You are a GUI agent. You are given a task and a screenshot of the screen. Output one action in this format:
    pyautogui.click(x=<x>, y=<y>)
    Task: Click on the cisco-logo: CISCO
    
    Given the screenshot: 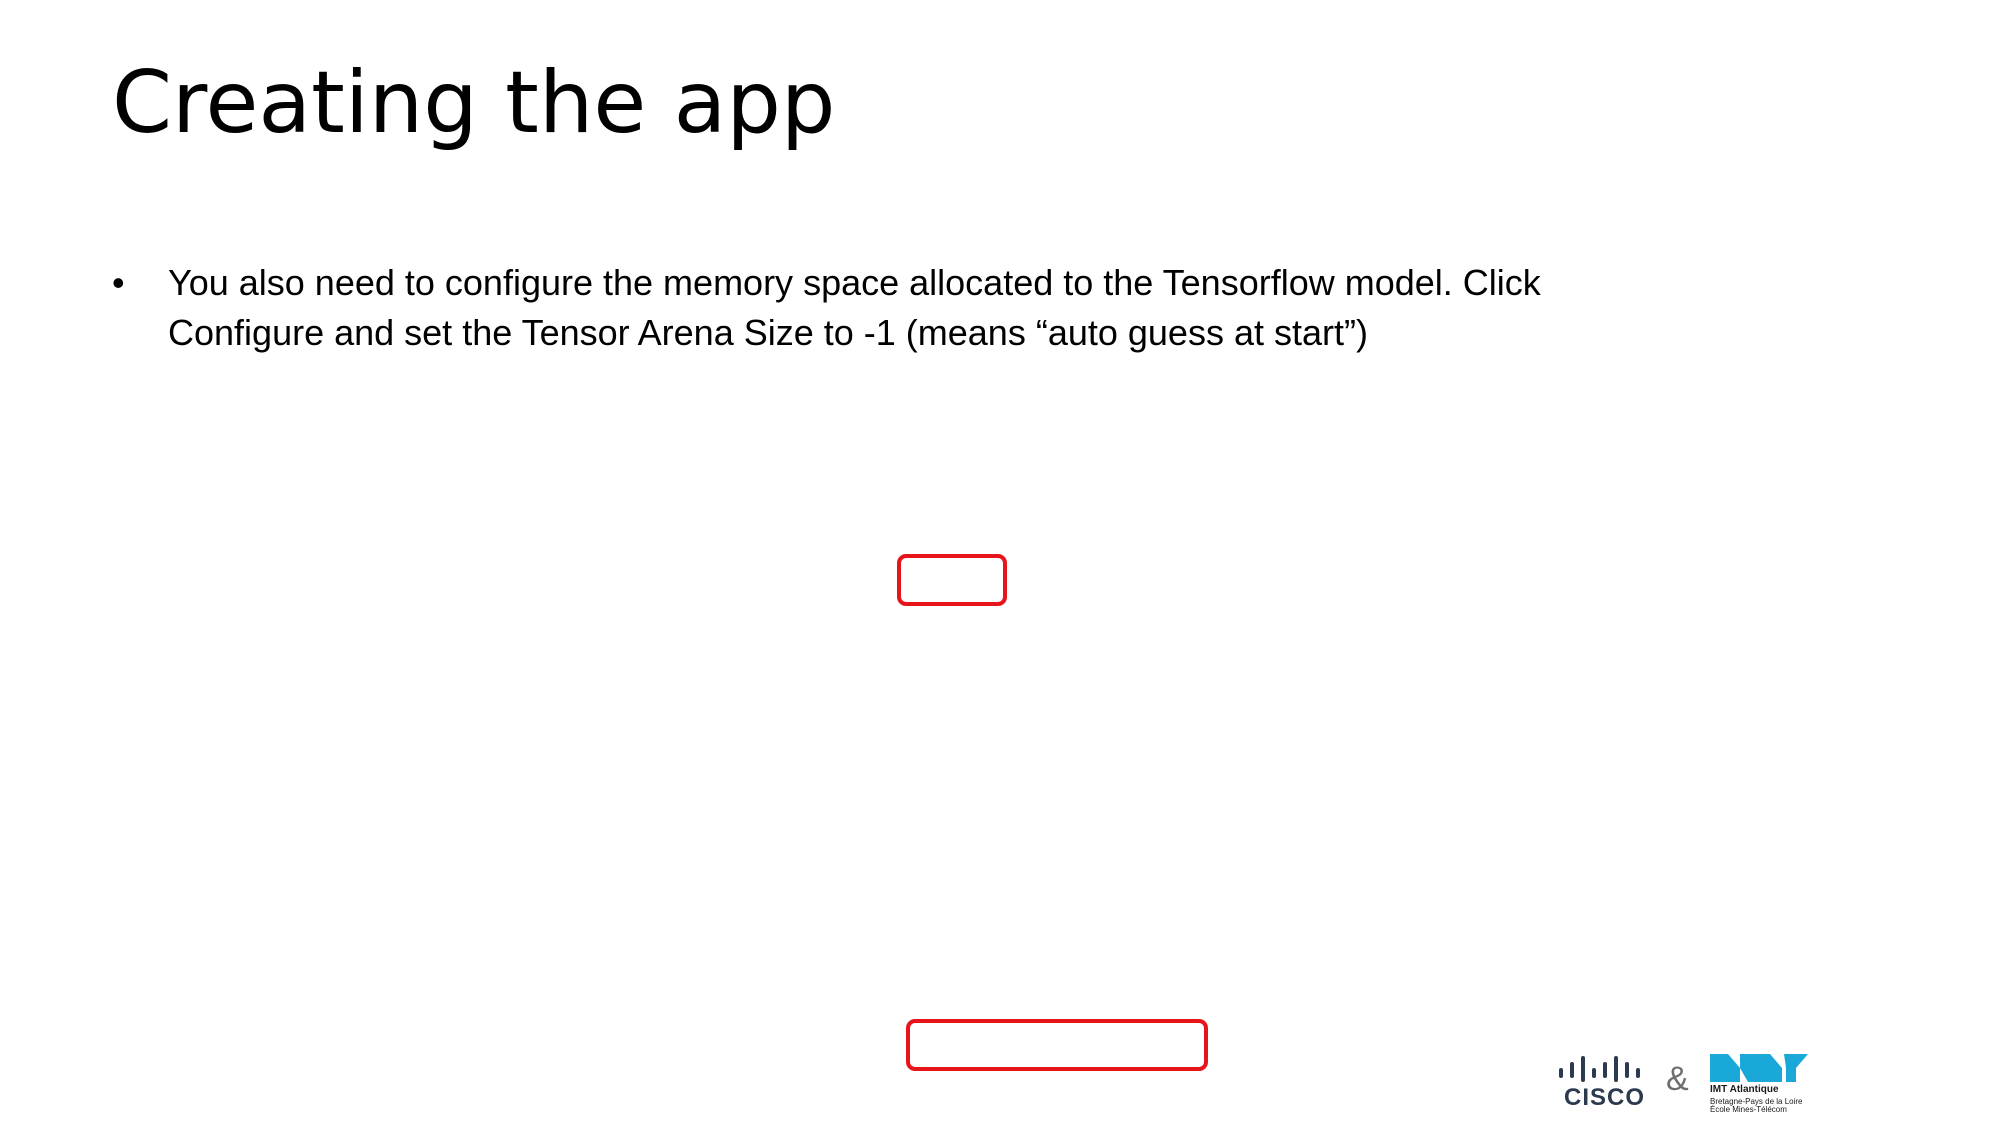 What is the action you would take?
    pyautogui.click(x=1604, y=1083)
    